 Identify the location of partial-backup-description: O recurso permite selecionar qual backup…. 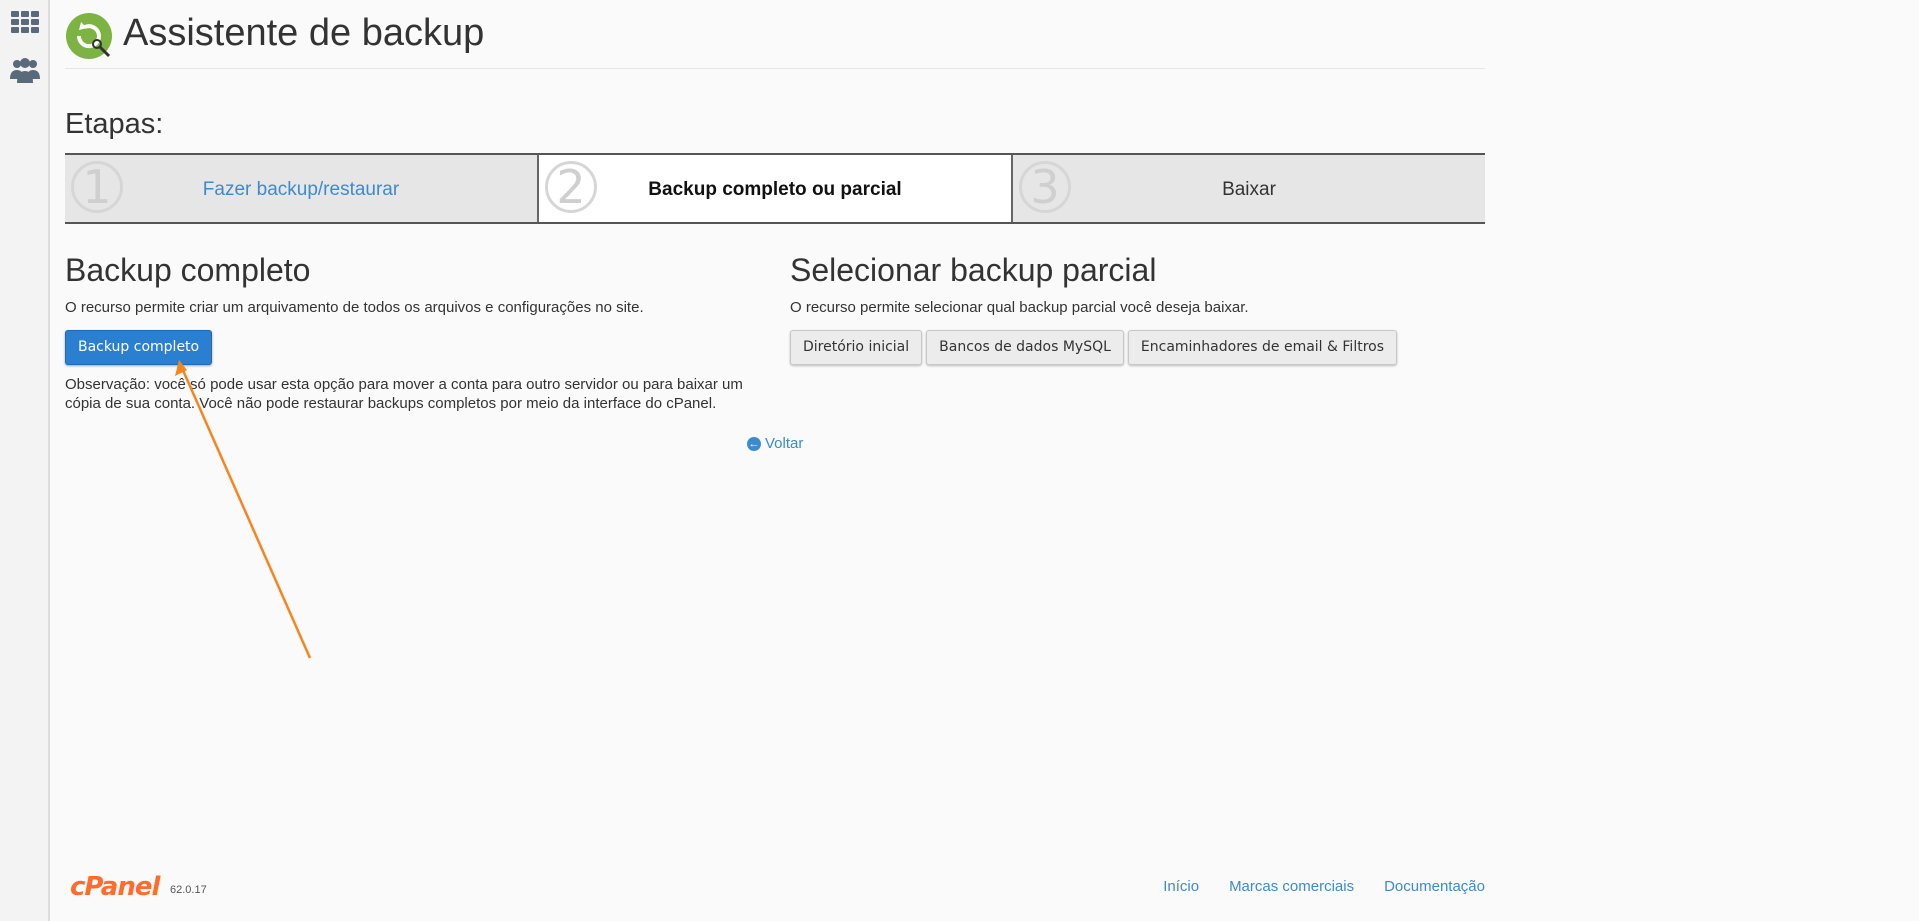
(1019, 307).